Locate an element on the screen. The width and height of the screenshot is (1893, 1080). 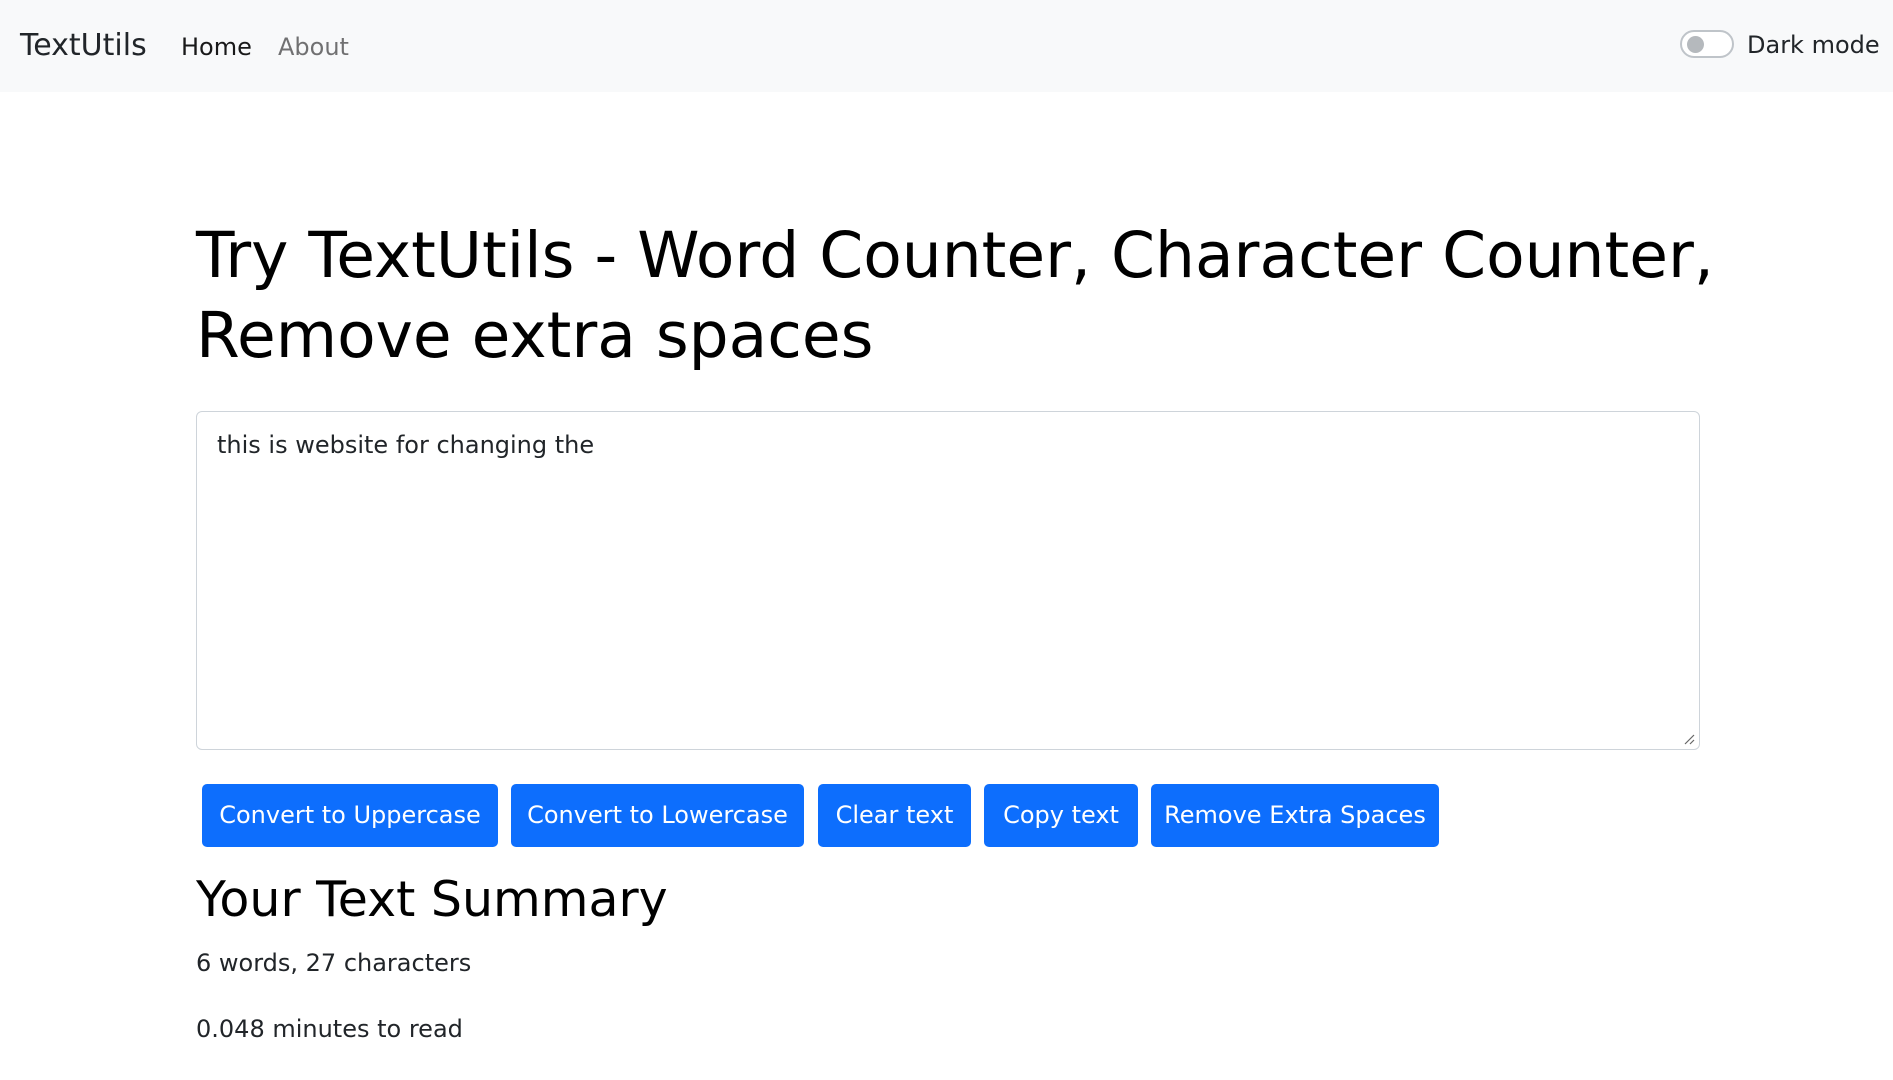
clear-text-button: Clear text is located at coordinates (894, 815).